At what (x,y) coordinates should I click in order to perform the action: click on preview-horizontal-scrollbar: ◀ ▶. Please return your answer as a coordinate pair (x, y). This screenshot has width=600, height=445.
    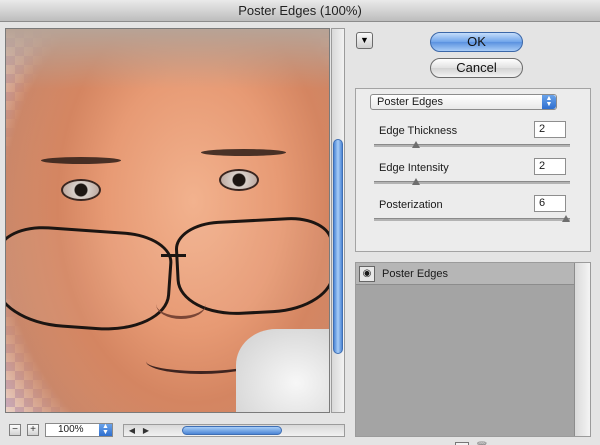
    Looking at the image, I should click on (234, 430).